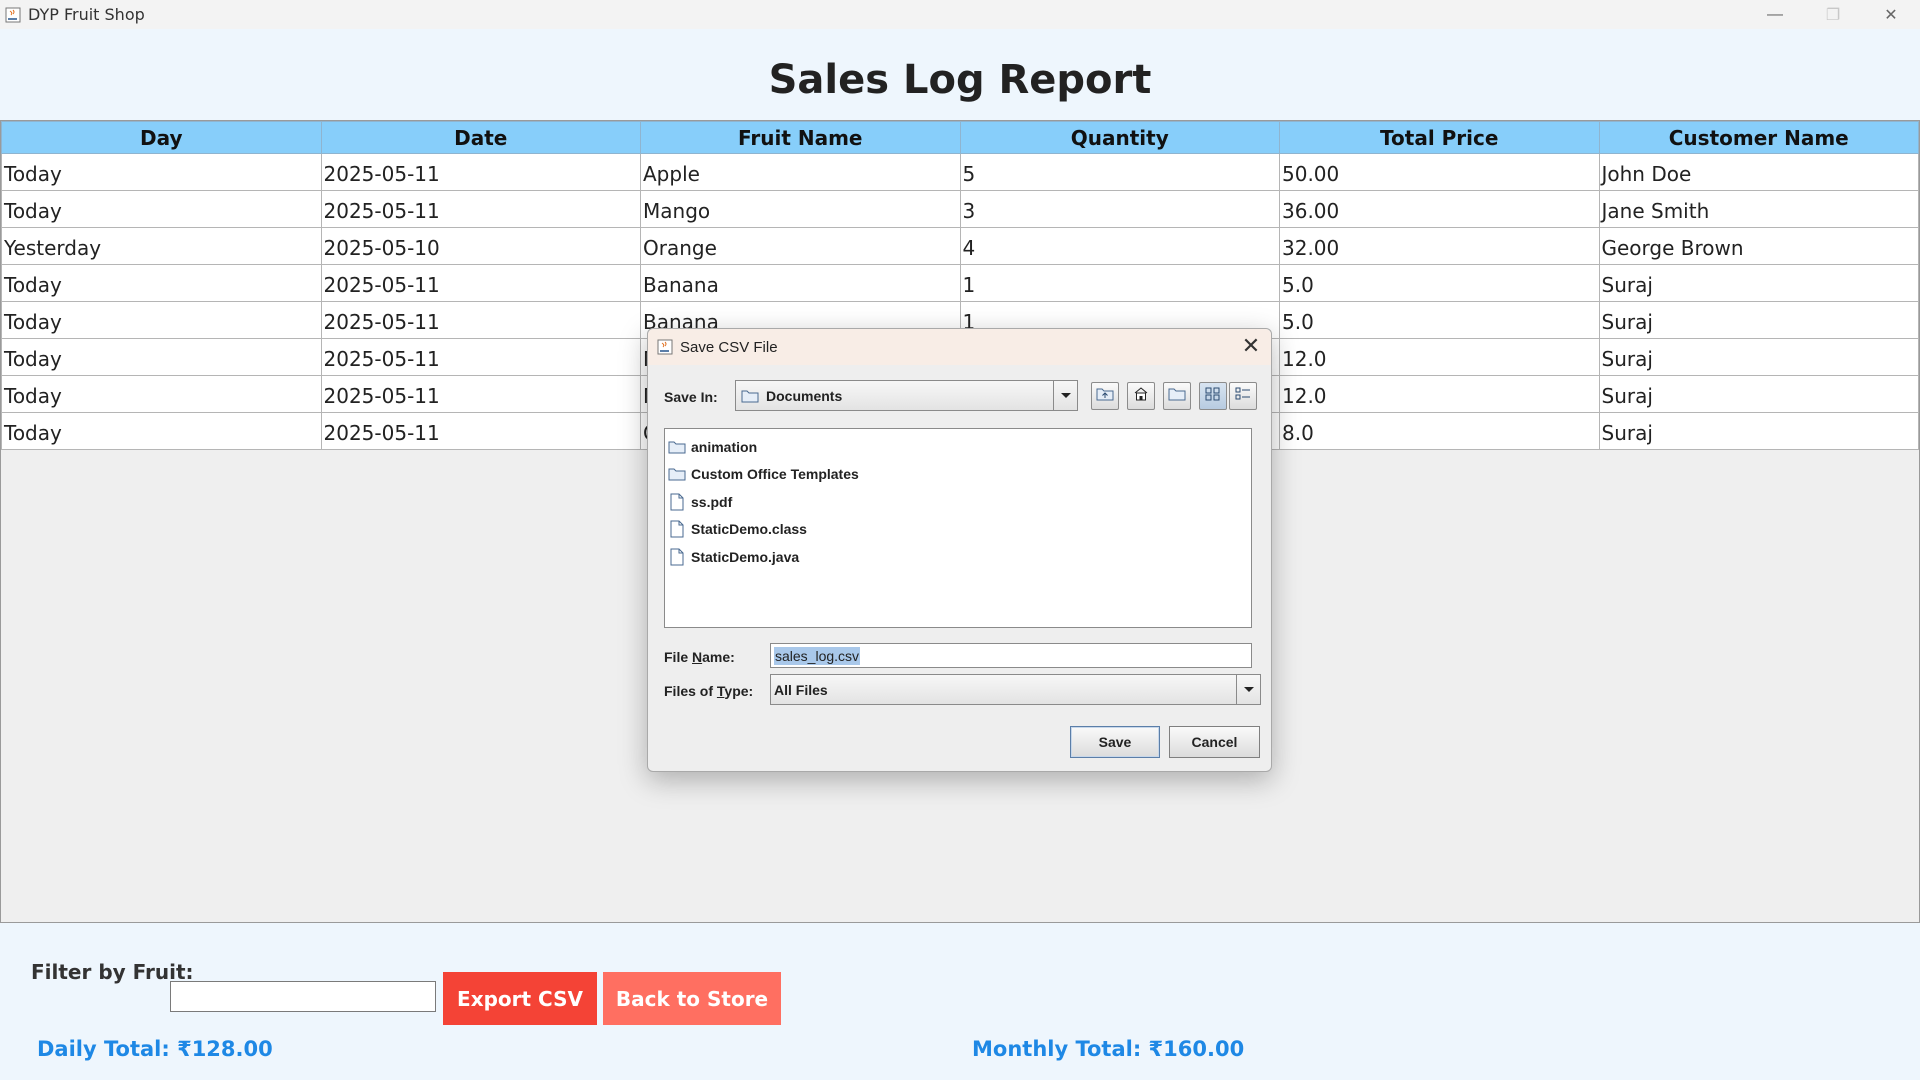 Image resolution: width=1920 pixels, height=1080 pixels. I want to click on export-csv-button: Export CSV, so click(520, 998).